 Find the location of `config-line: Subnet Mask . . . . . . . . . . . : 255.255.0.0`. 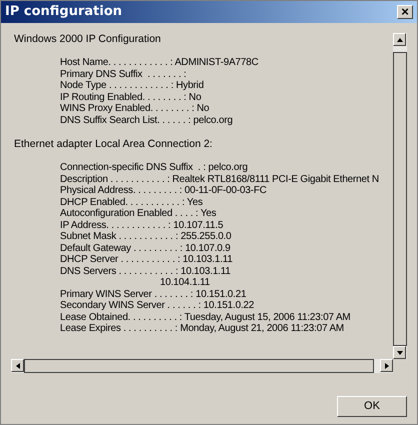

config-line: Subnet Mask . . . . . . . . . . . : 255.255.0.0 is located at coordinates (145, 236).